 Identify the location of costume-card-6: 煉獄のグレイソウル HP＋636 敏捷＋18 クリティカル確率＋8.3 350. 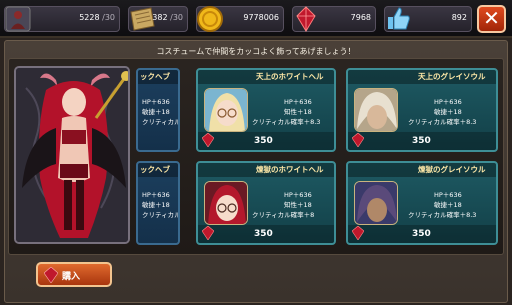
(422, 203).